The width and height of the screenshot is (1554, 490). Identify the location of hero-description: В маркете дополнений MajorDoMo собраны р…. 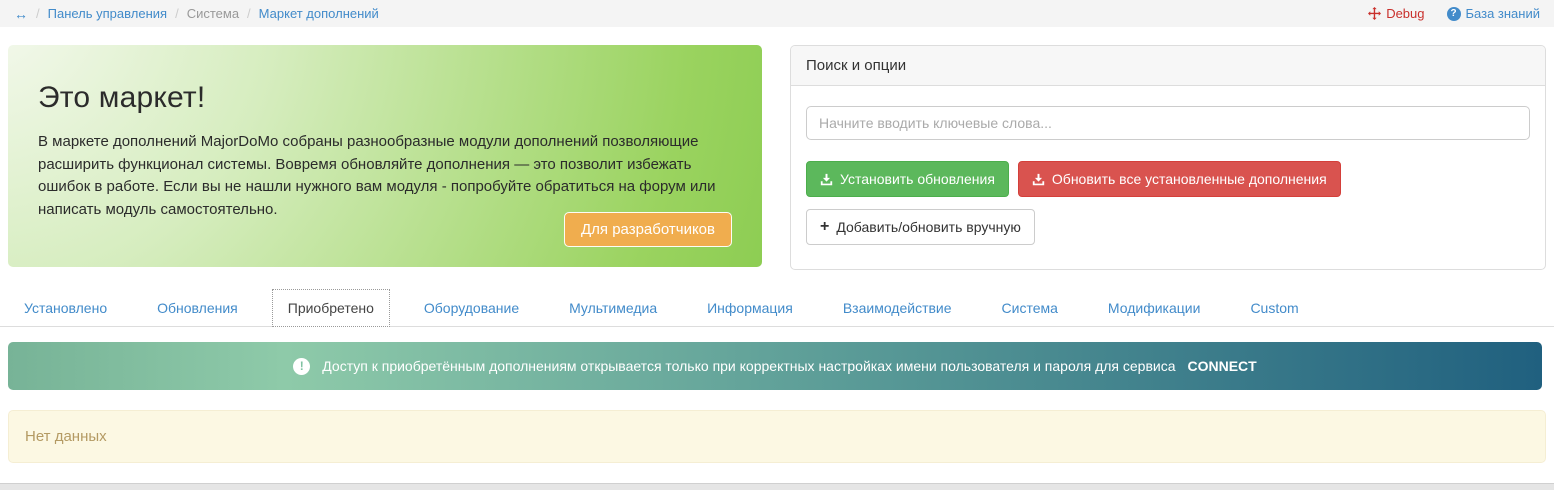
(377, 175).